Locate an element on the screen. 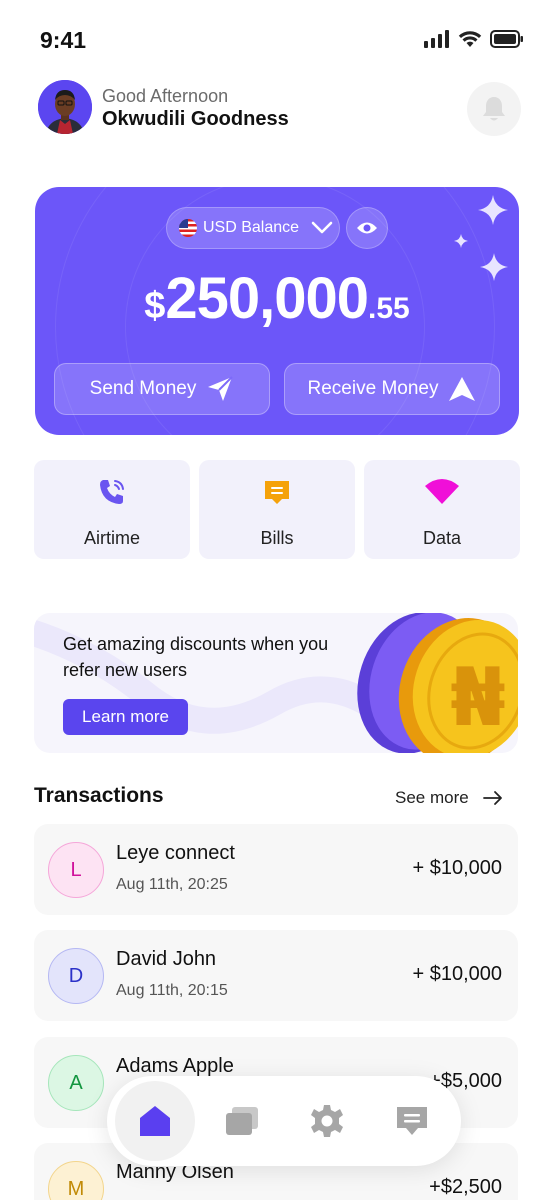 This screenshot has height=1200, width=554. send-money-button: Send Money is located at coordinates (162, 389).